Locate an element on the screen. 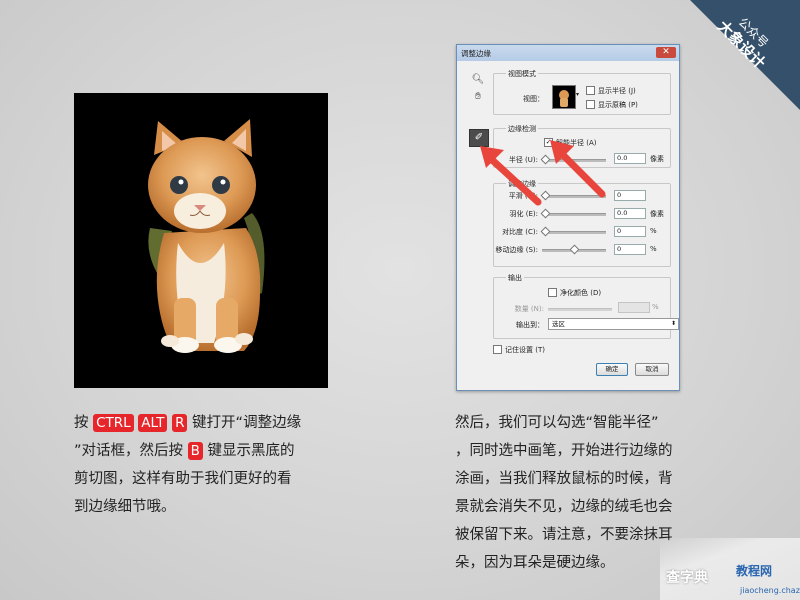 The height and width of the screenshot is (600, 800). view-label: 视图： is located at coordinates (533, 99).